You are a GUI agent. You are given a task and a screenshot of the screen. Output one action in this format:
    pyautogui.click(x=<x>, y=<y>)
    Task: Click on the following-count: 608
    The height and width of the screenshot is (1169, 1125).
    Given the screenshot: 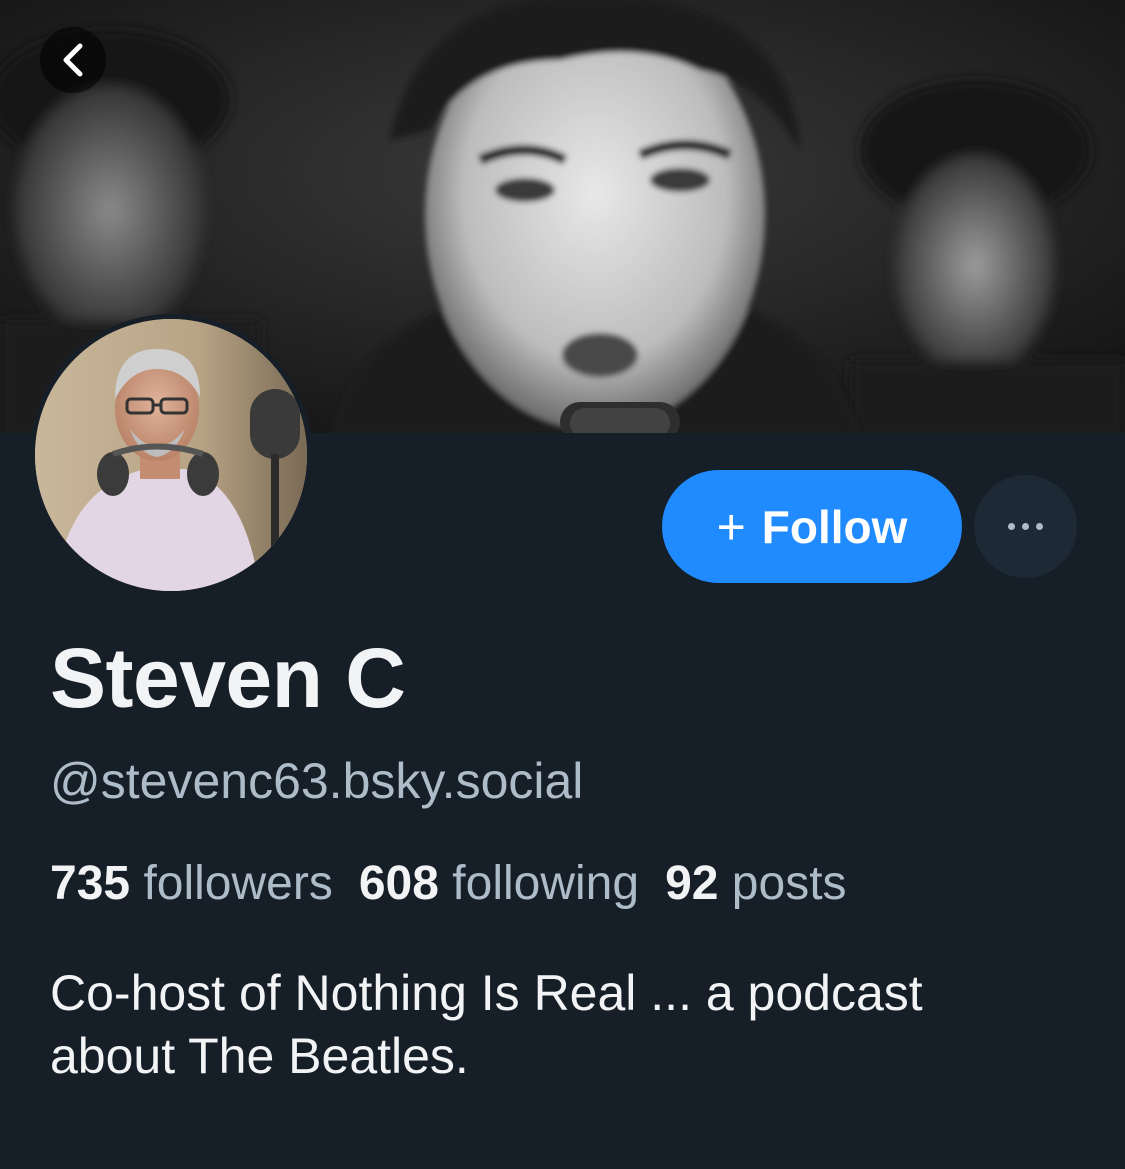 What is the action you would take?
    pyautogui.click(x=398, y=883)
    